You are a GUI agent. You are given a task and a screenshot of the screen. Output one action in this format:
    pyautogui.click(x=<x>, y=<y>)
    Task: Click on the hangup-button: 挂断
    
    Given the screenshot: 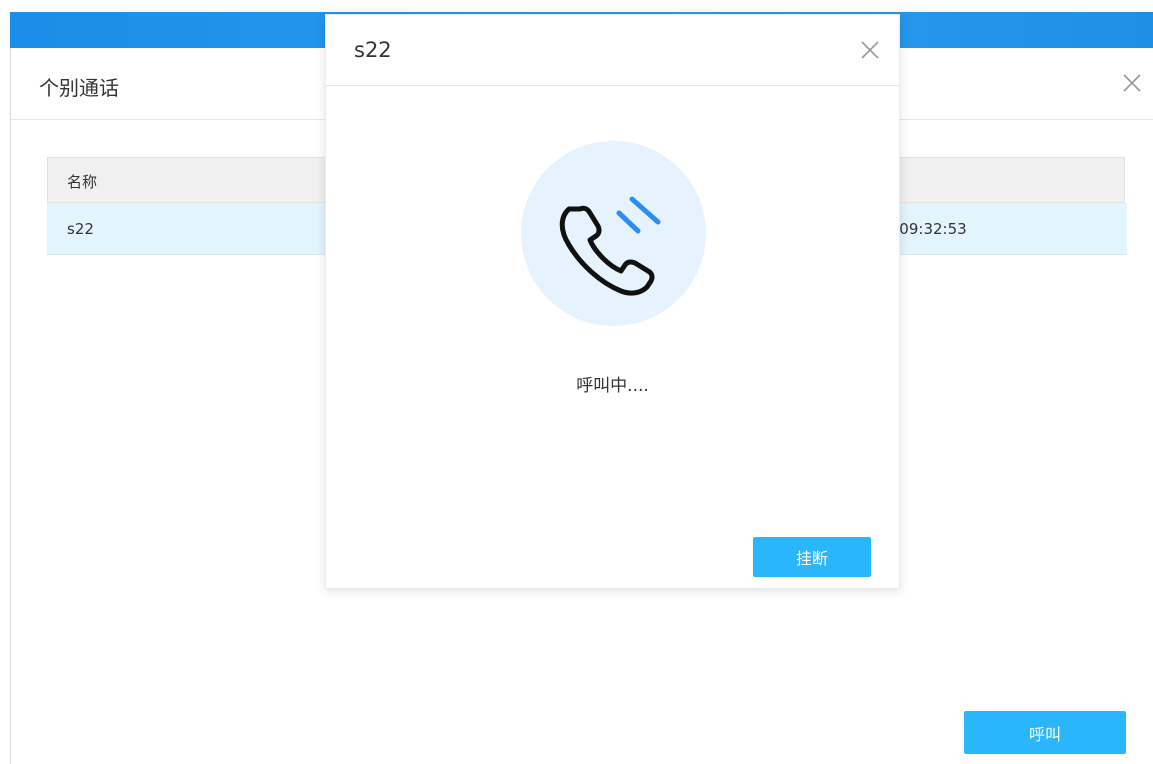 What is the action you would take?
    pyautogui.click(x=812, y=557)
    